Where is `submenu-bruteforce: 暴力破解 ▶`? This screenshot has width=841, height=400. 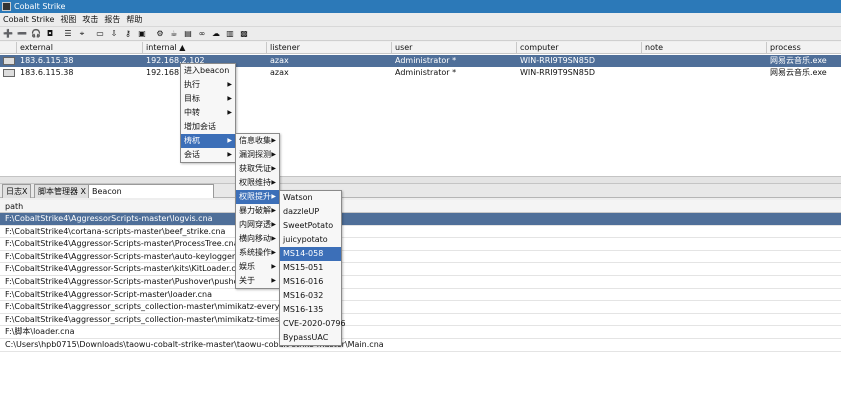
submenu-bruteforce: 暴力破解 ▶ is located at coordinates (257, 211).